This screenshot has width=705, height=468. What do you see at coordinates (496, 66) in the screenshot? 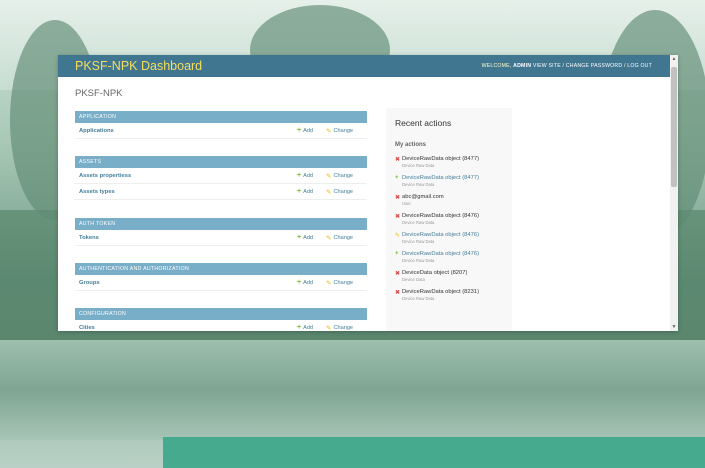
I see `welcome-text: WELCOME,` at bounding box center [496, 66].